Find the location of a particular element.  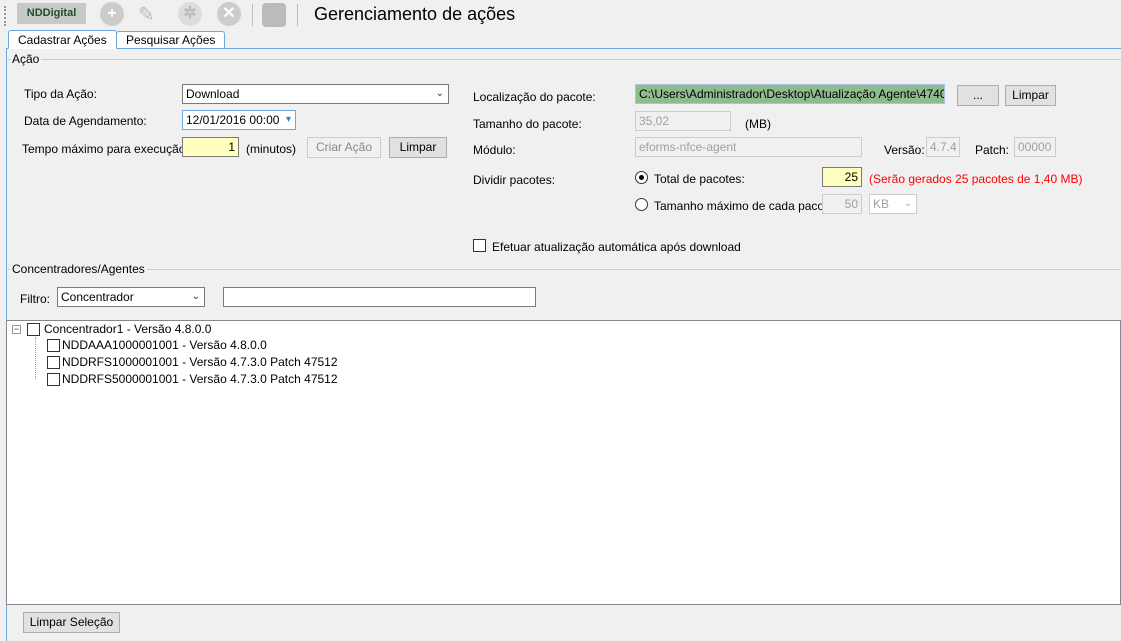

auto-update-checkbox is located at coordinates (479, 245).